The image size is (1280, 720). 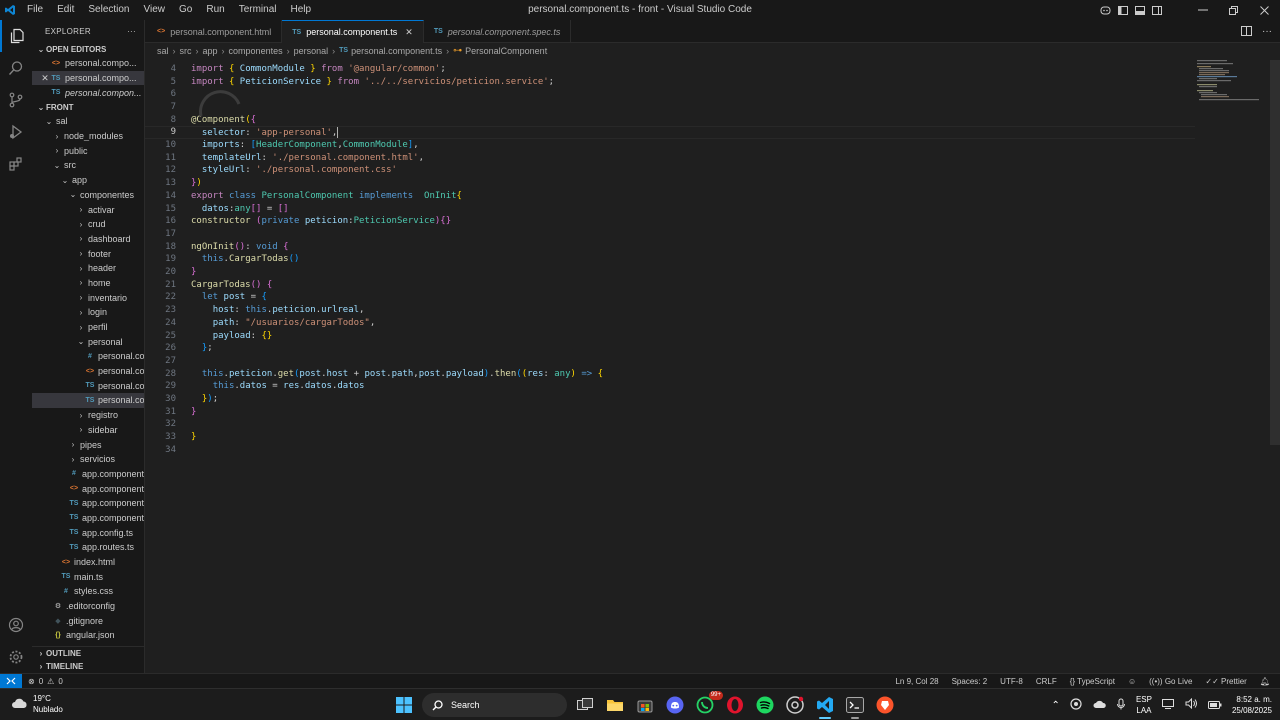 I want to click on menu-terminal: Terminal, so click(x=258, y=10).